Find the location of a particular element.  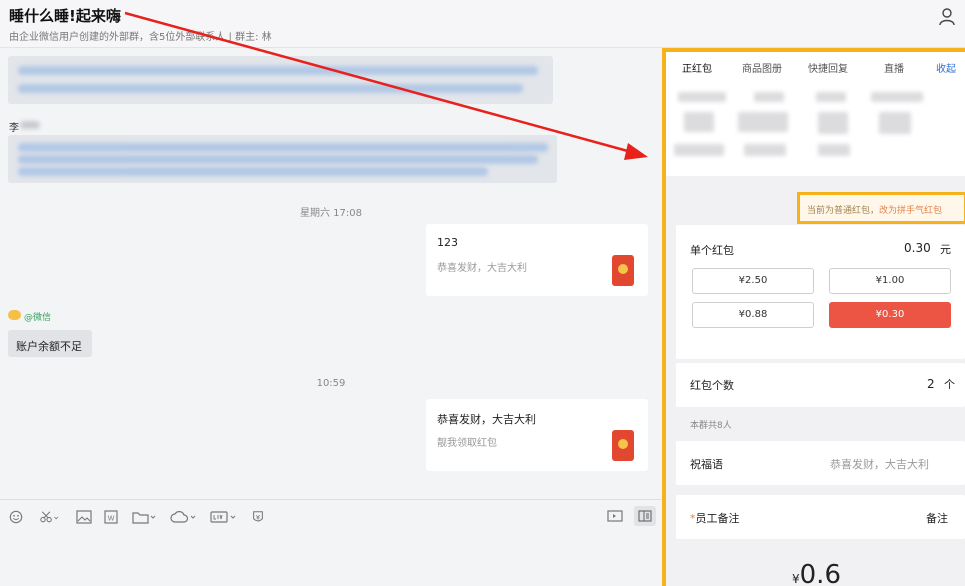

screen-share-icon is located at coordinates (615, 517).